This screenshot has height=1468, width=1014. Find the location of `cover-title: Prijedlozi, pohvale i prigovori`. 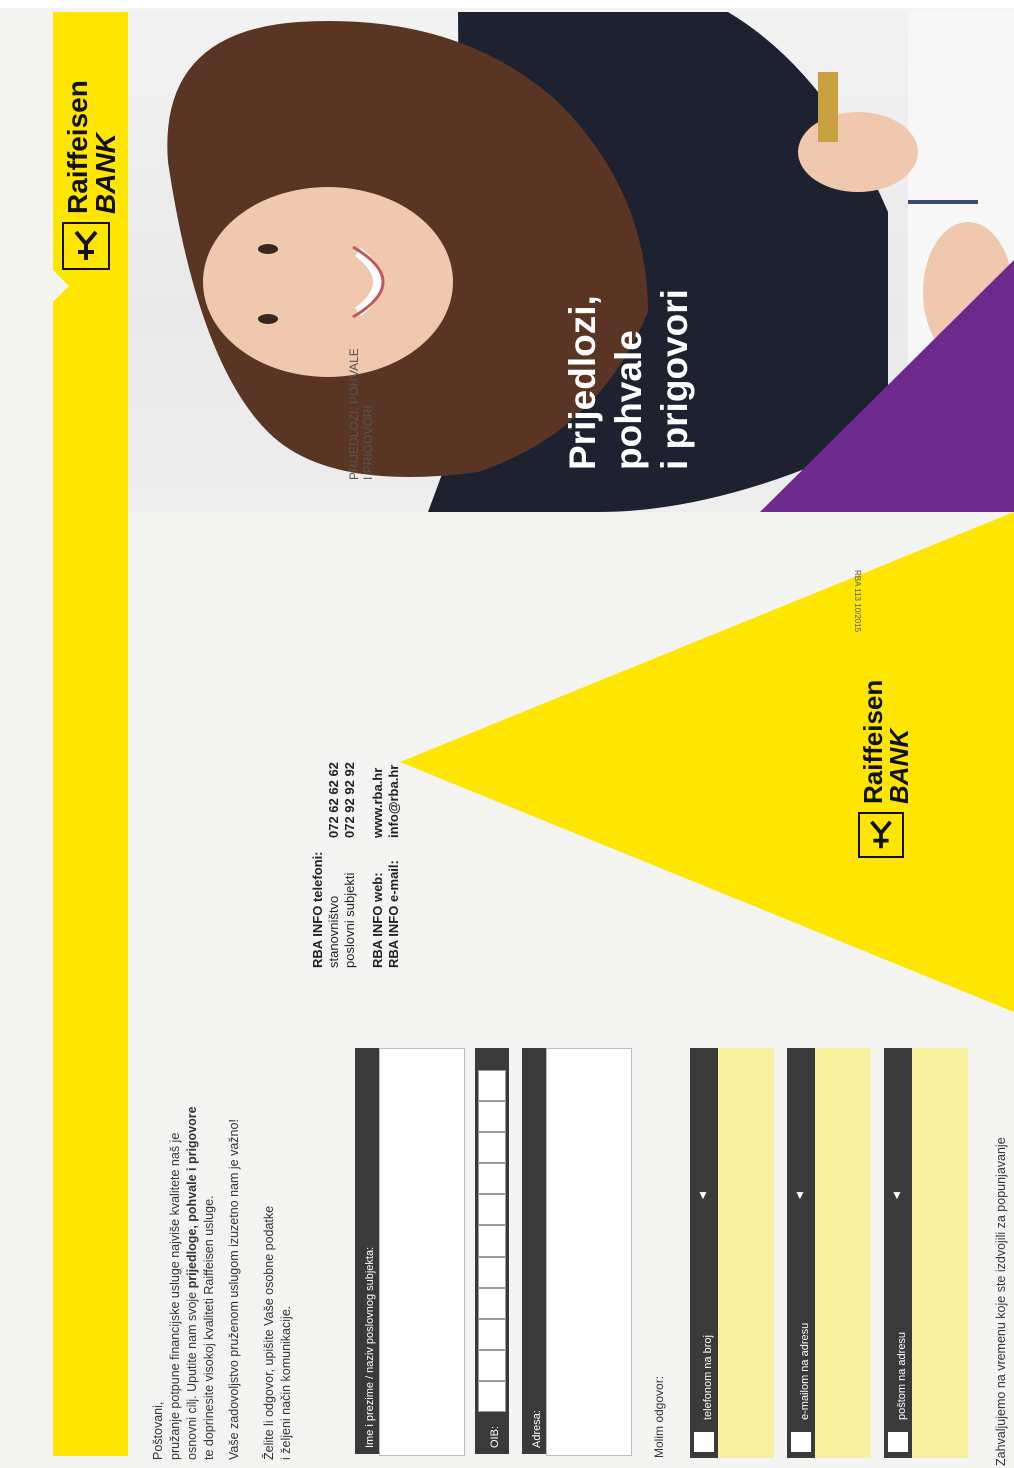

cover-title: Prijedlozi, pohvale i prigovori is located at coordinates (629, 379).